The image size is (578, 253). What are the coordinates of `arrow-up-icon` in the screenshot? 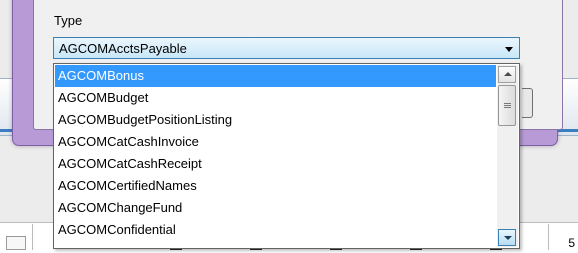 It's located at (508, 74).